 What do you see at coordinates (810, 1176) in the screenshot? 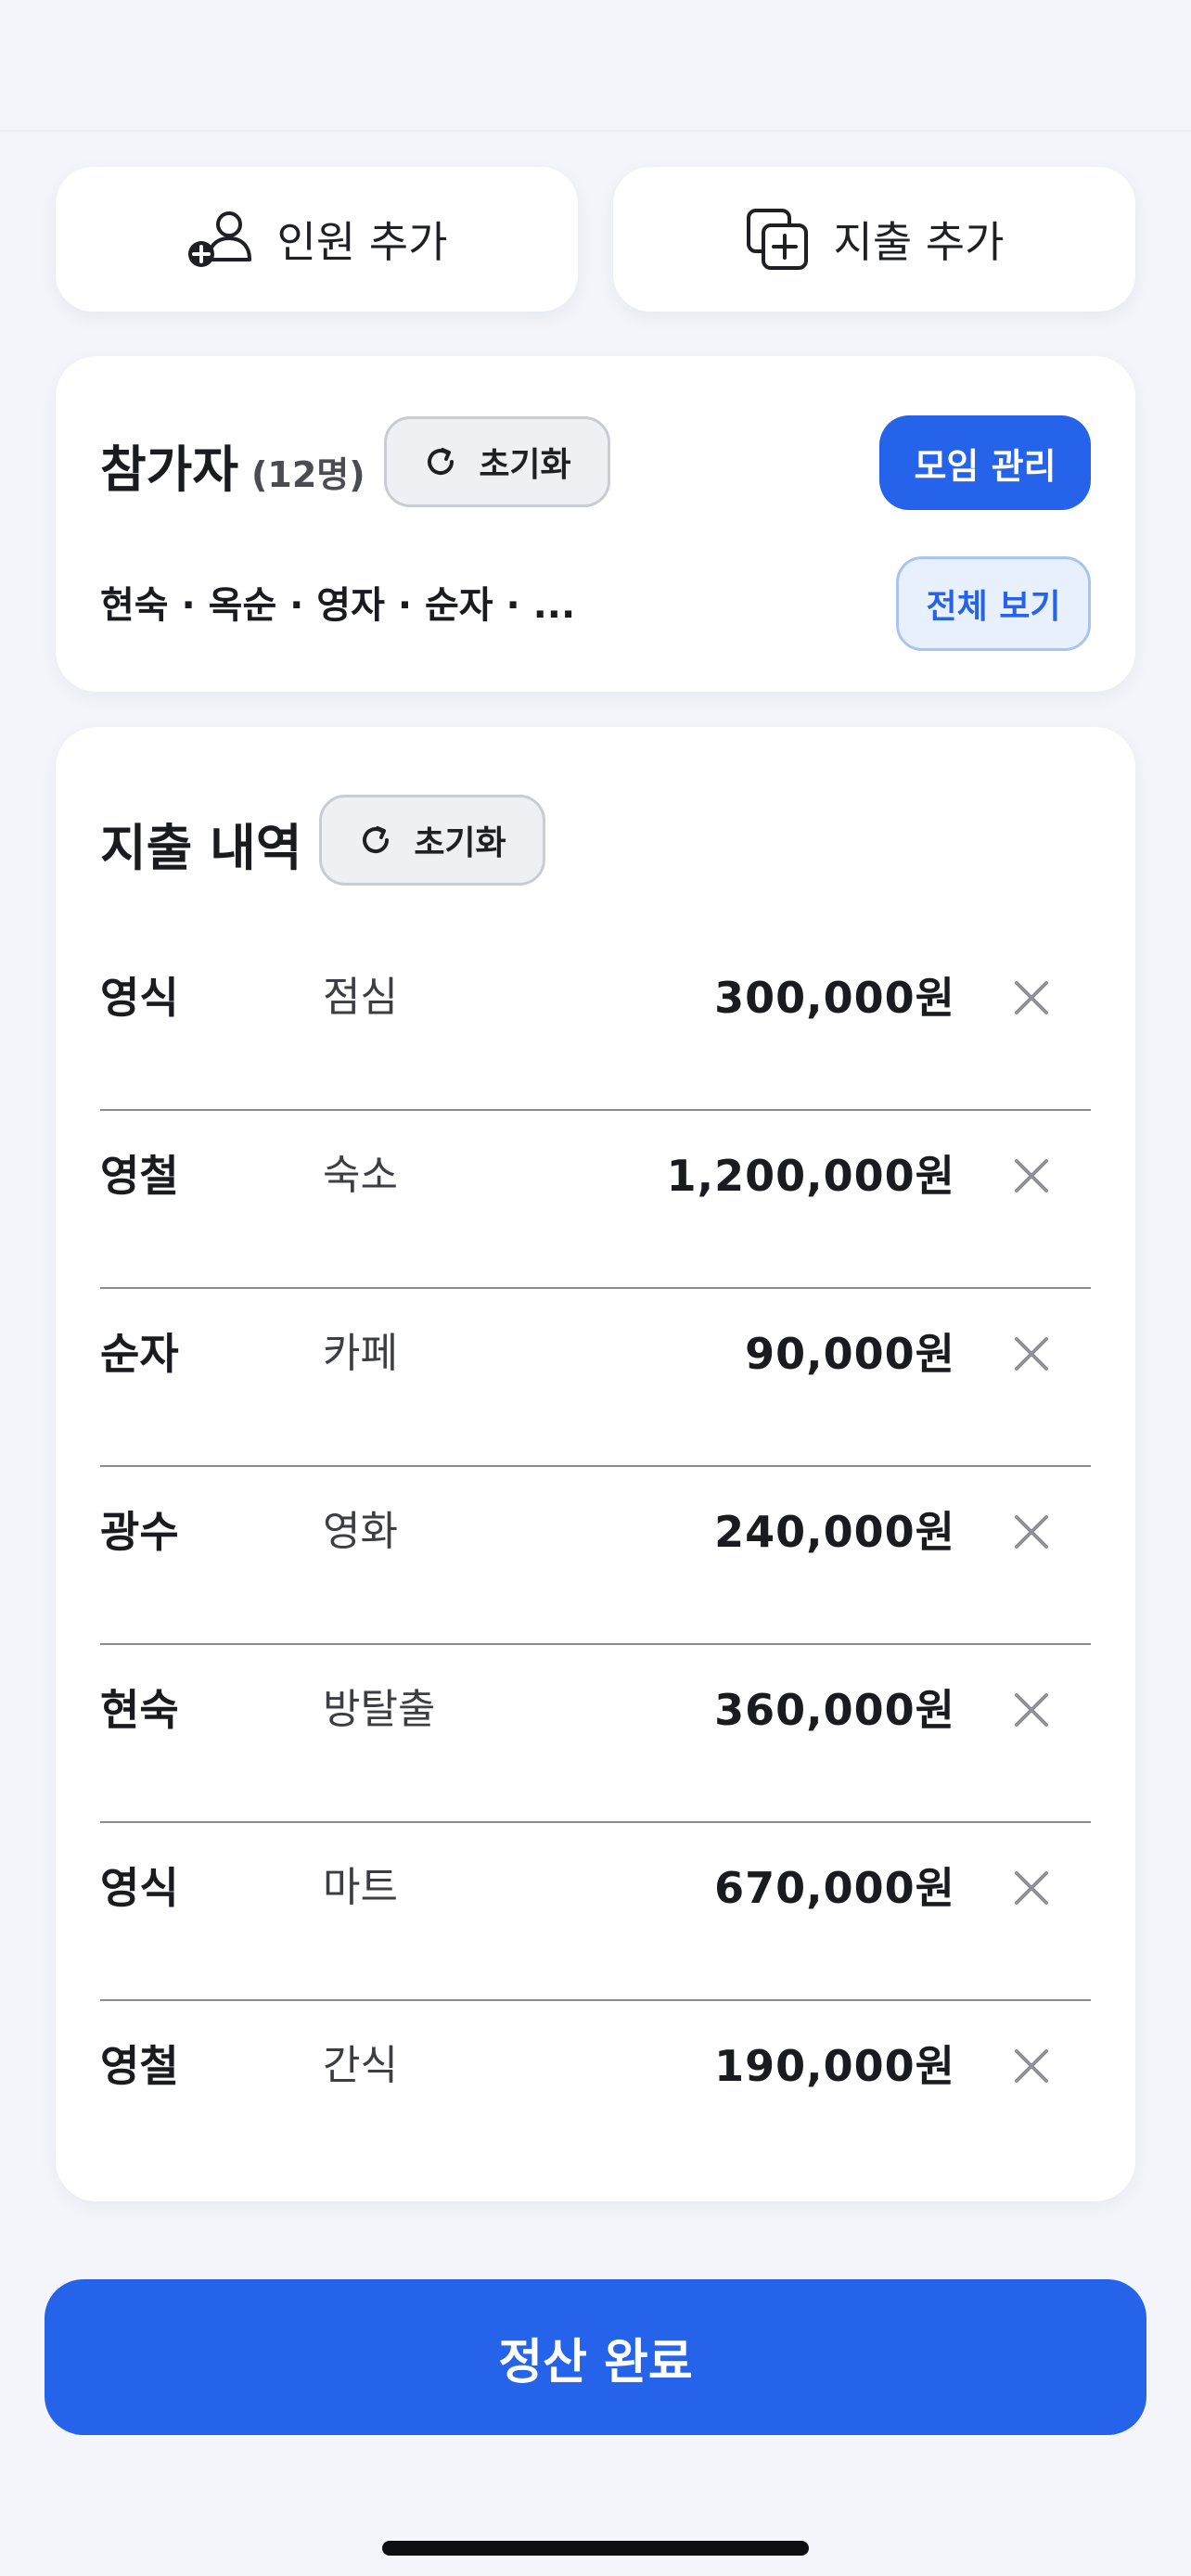
I see `expense-amount: 1,200,000원` at bounding box center [810, 1176].